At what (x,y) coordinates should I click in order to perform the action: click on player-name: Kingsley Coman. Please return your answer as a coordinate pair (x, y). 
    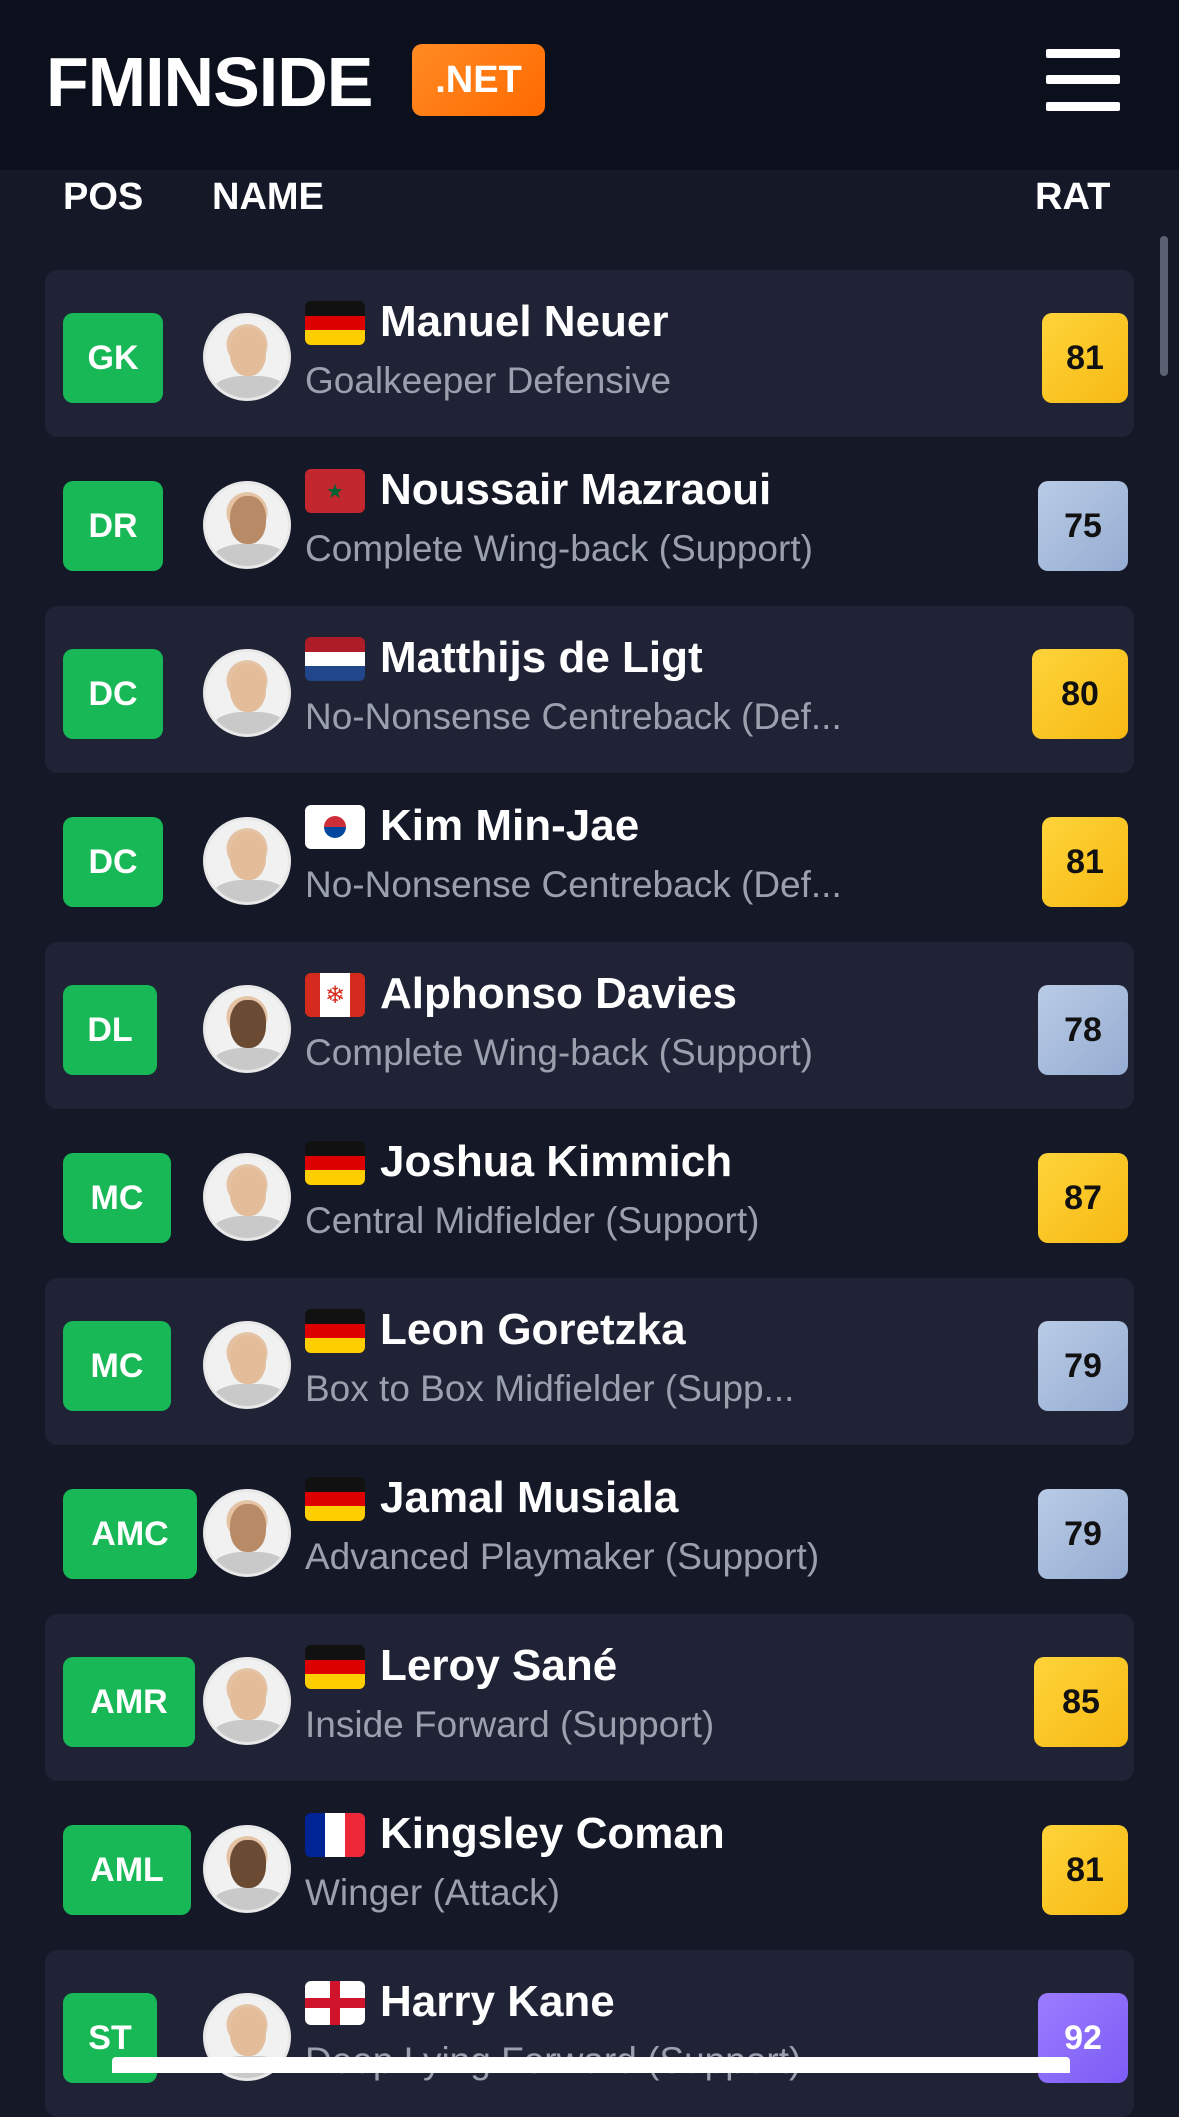
    Looking at the image, I should click on (552, 1834).